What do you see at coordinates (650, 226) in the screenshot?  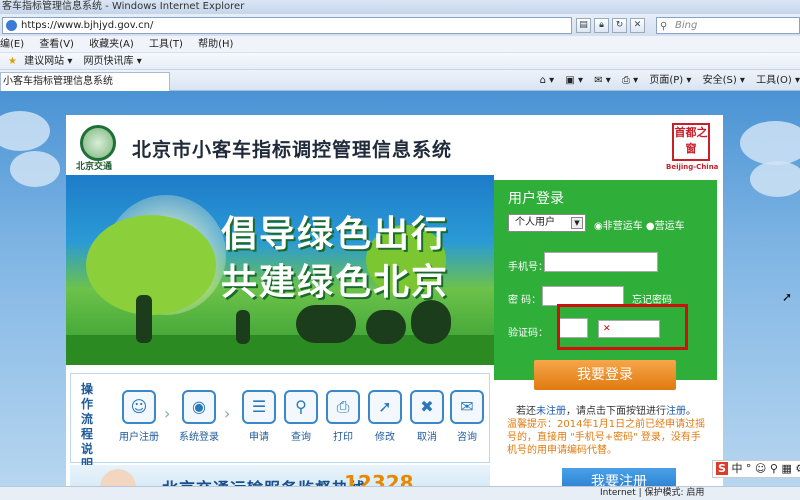 I see `radio-commercial-icon: ●` at bounding box center [650, 226].